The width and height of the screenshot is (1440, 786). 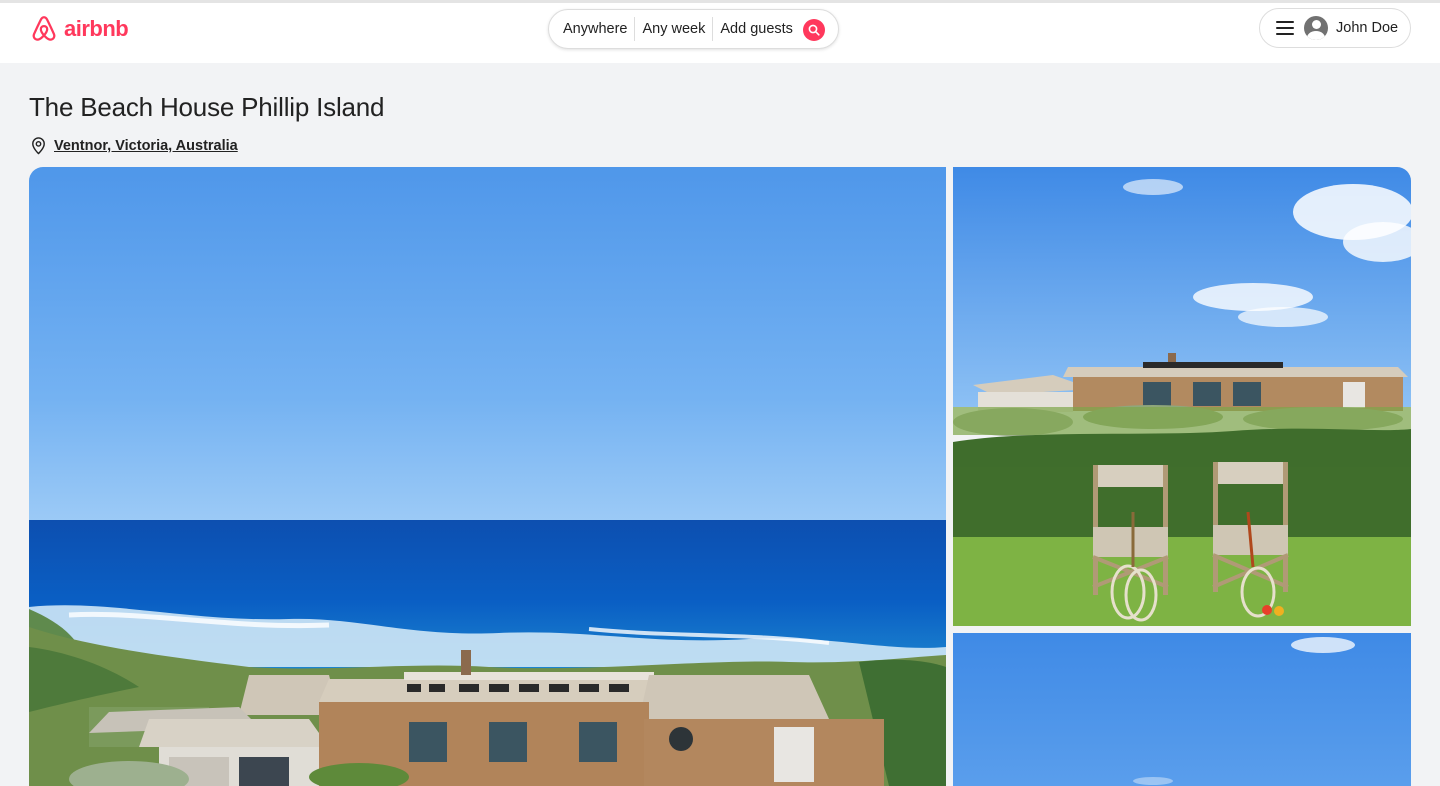 I want to click on airbnb-logo: airbnb, so click(x=79, y=29).